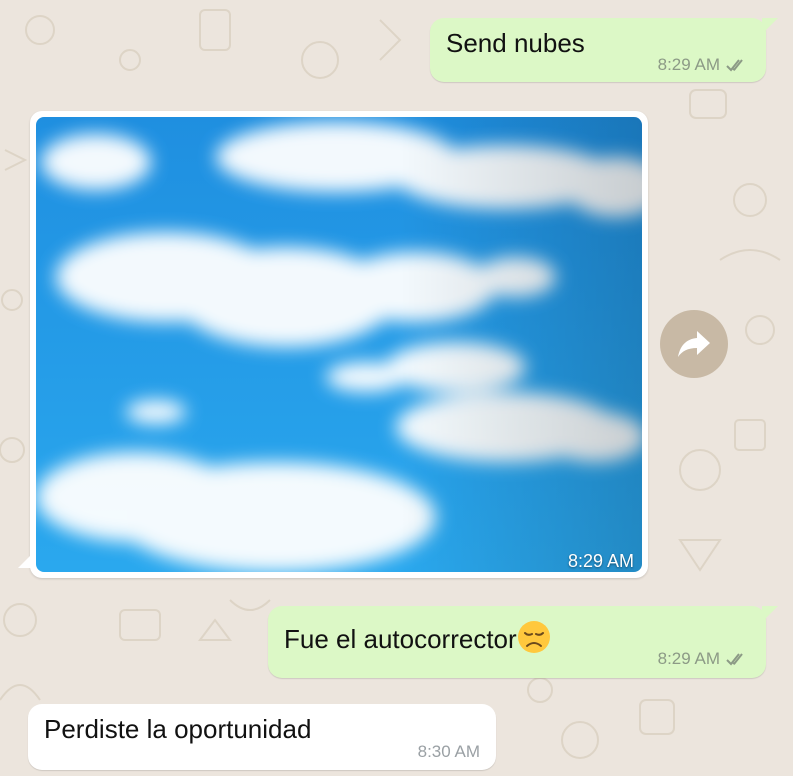  I want to click on incoming-message-bubble: Perdiste la oportunidad 8:30 AM, so click(262, 737).